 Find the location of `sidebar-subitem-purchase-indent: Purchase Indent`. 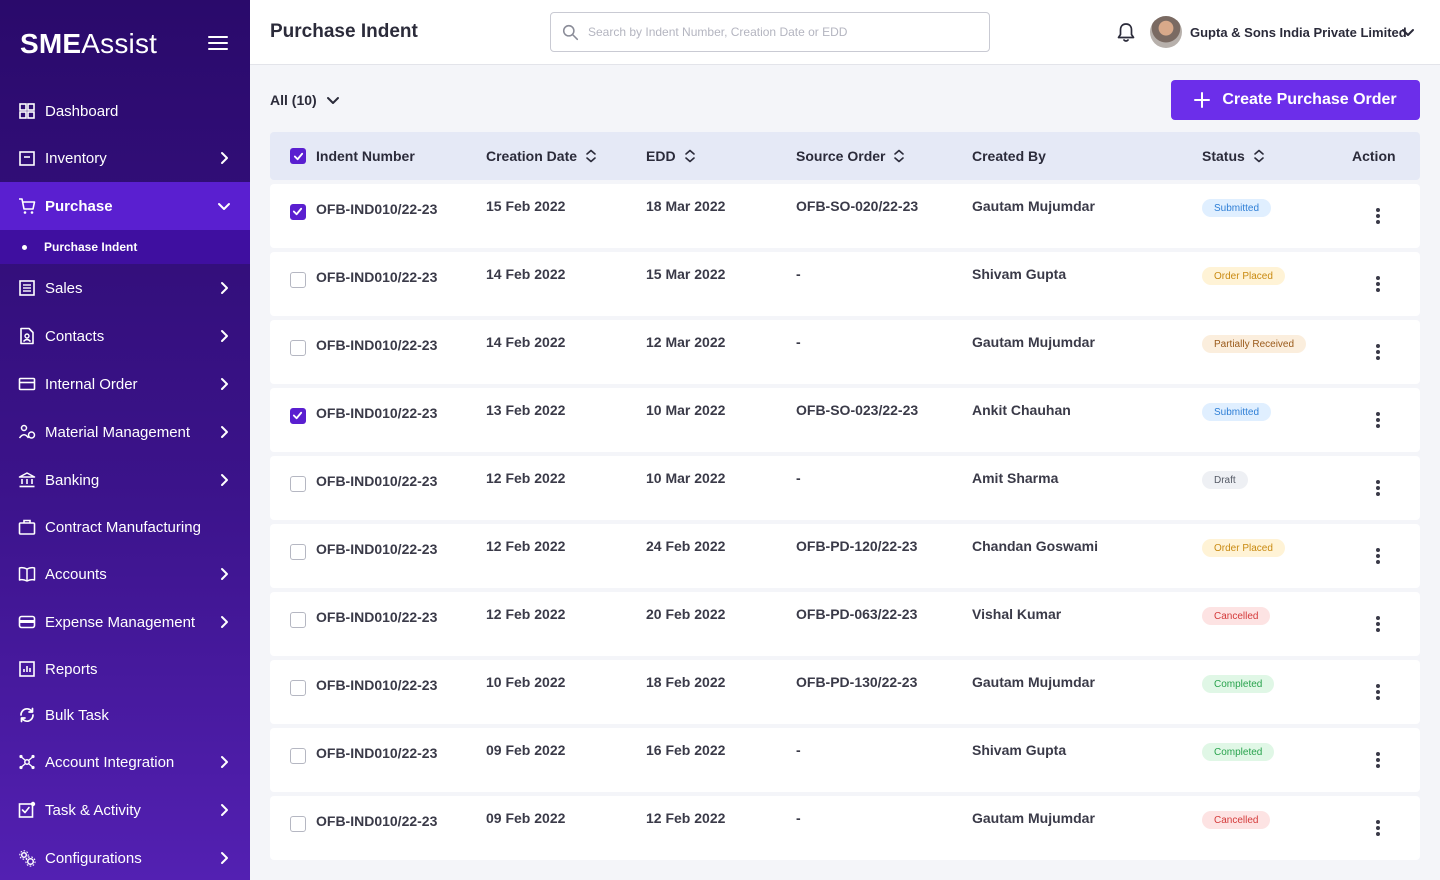

sidebar-subitem-purchase-indent: Purchase Indent is located at coordinates (125, 247).